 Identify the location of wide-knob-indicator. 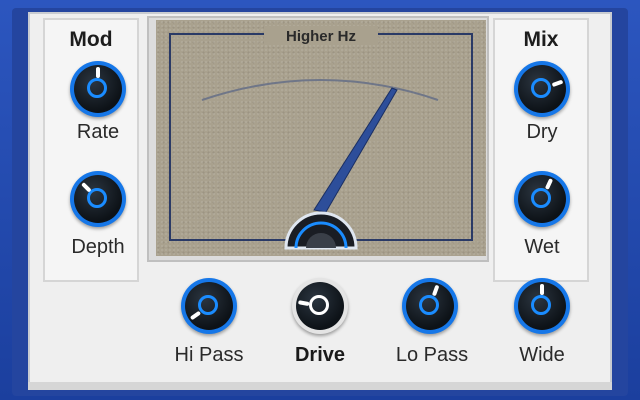
(542, 289).